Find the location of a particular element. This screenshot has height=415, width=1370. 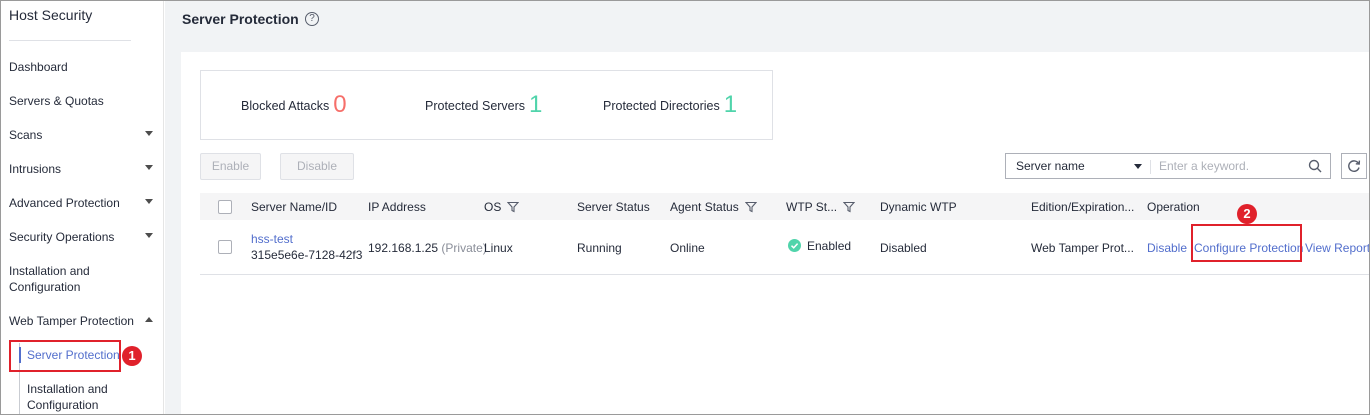

sidebar-item-web-tamper-protection: Web Tamper Protection is located at coordinates (84, 321).